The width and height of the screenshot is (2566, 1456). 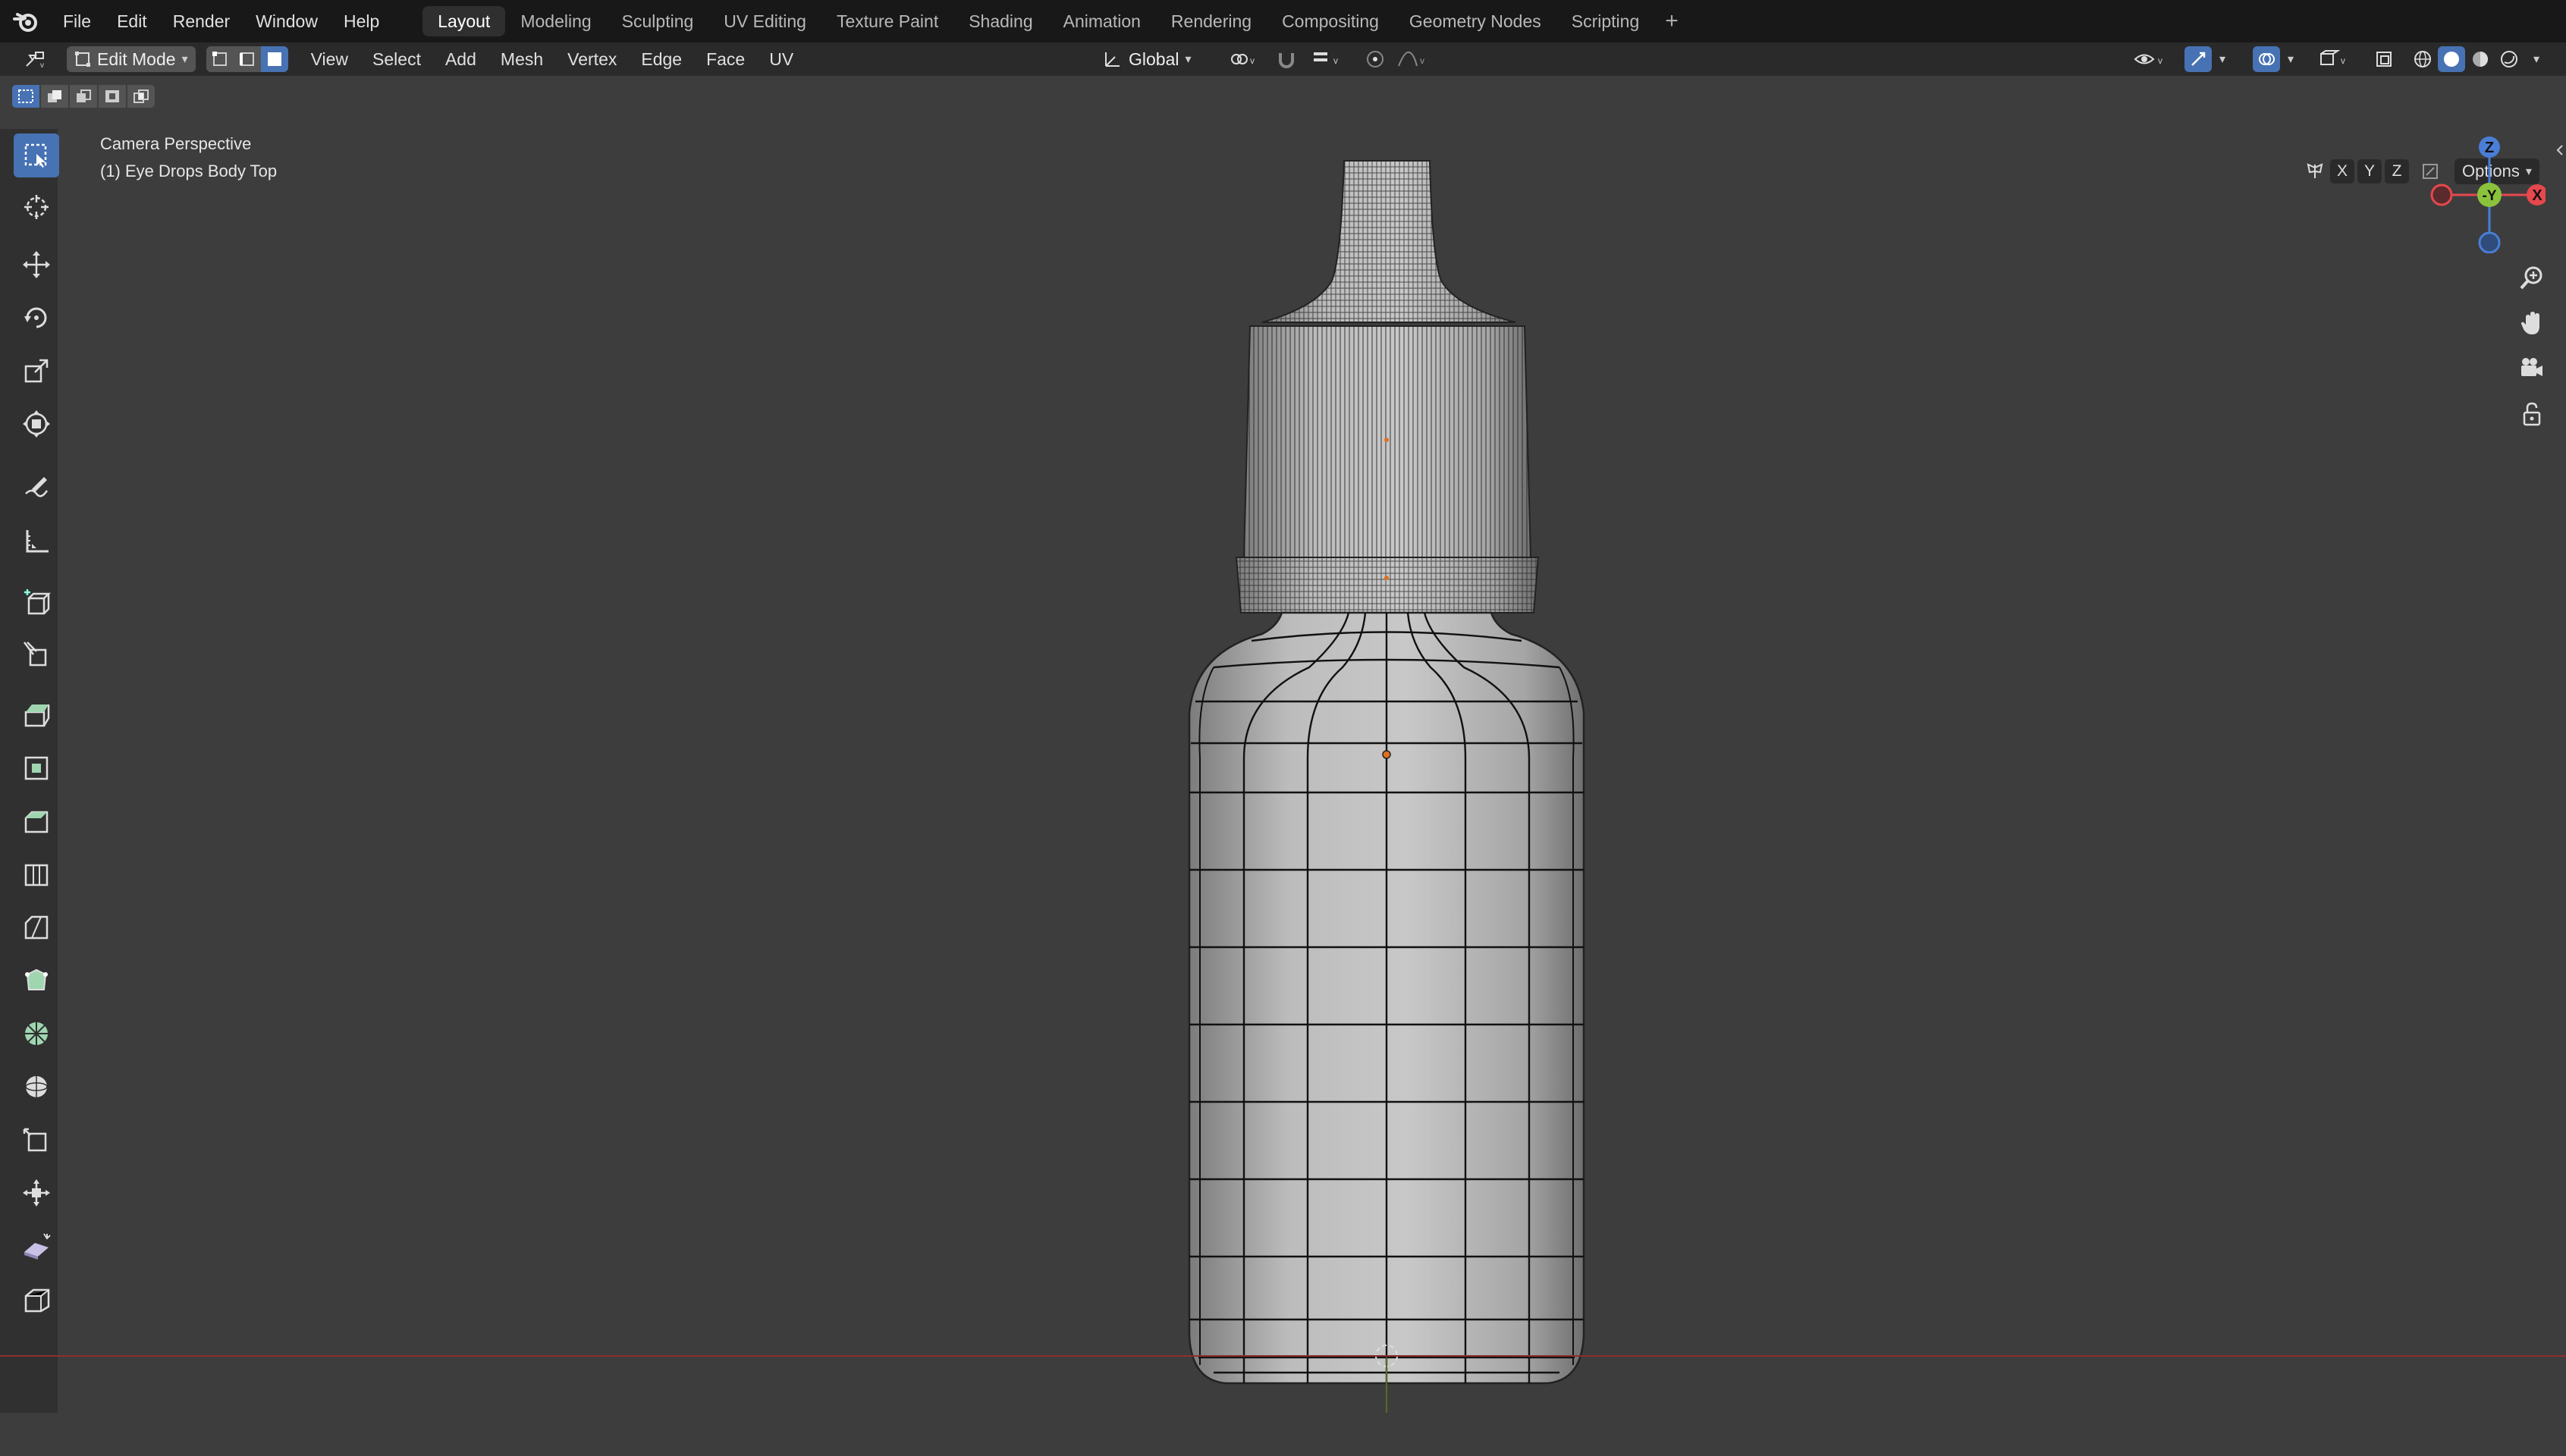 I want to click on select-box-tool, so click(x=36, y=155).